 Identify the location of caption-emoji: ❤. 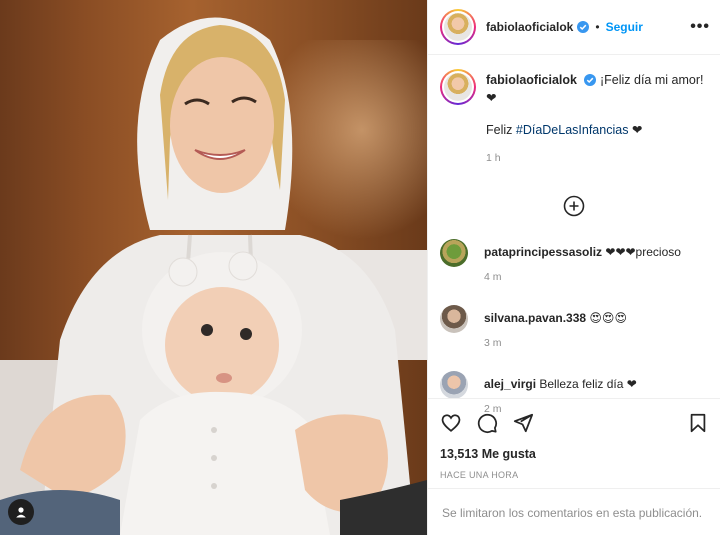
(491, 98).